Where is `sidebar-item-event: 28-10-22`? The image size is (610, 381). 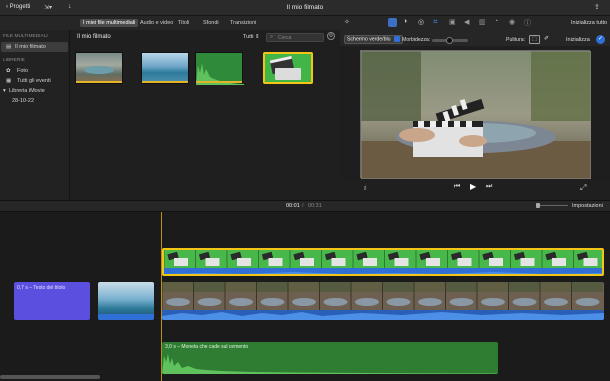
sidebar-item-event: 28-10-22 is located at coordinates (23, 101).